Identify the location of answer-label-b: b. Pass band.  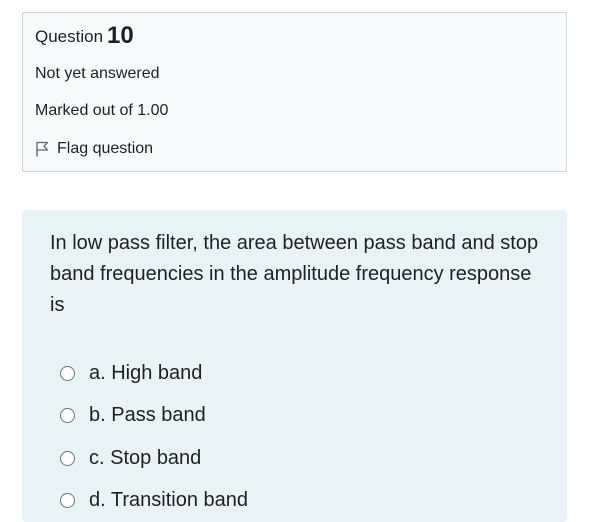
(147, 415).